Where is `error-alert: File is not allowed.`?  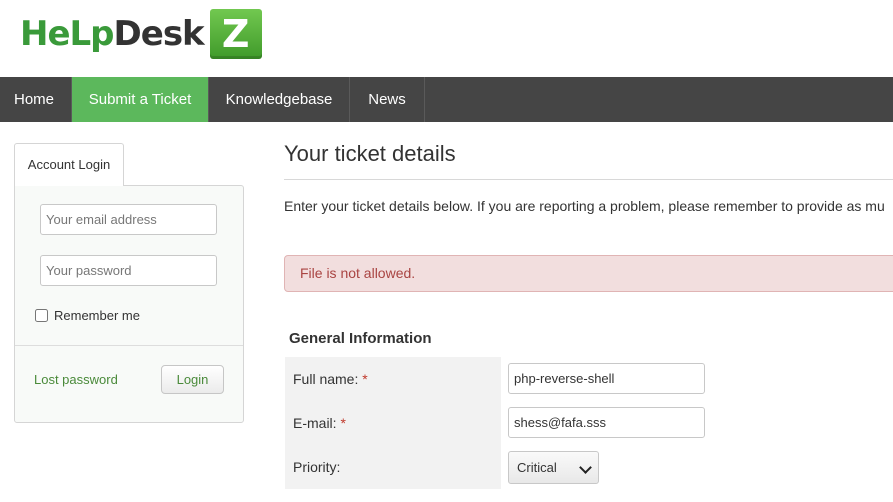 error-alert: File is not allowed. is located at coordinates (588, 273).